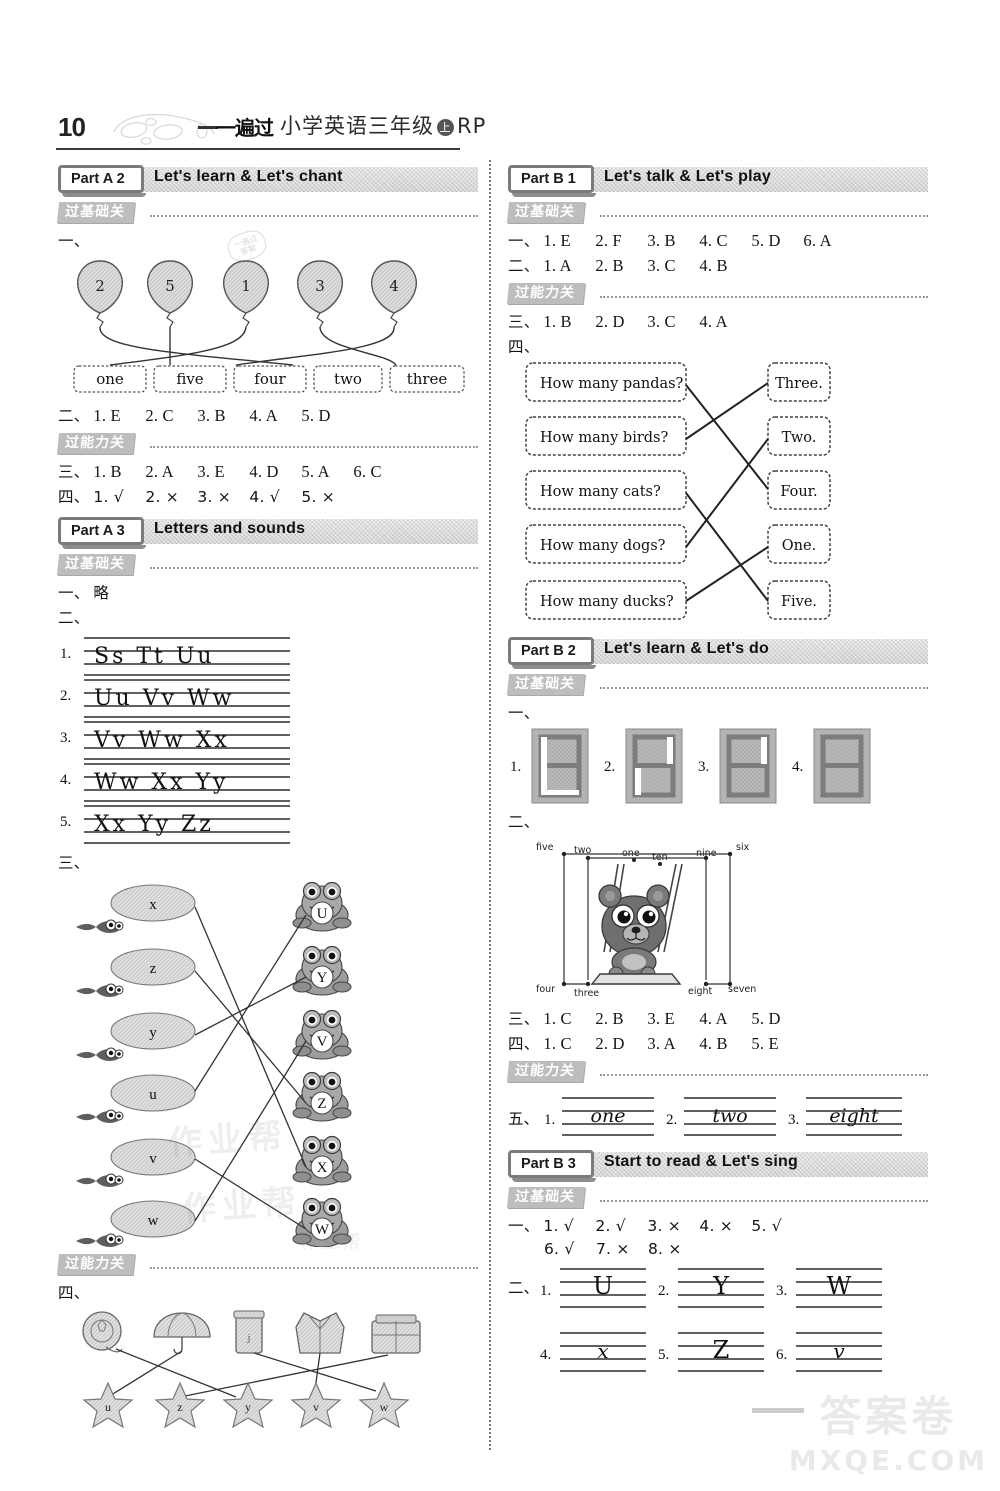  I want to click on answer-item: 5. E, so click(765, 1043).